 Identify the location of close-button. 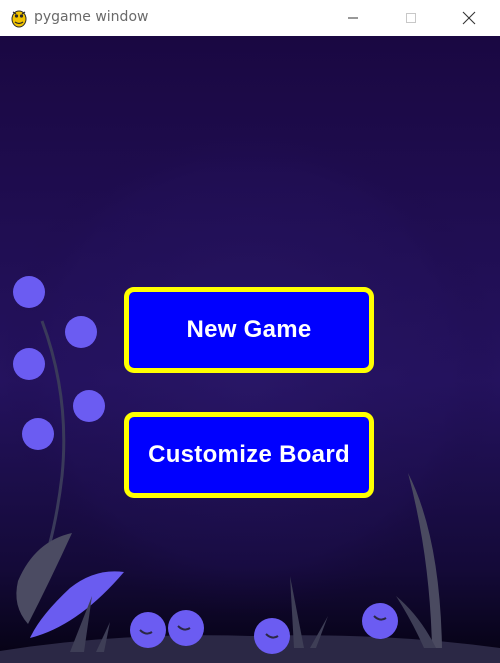
(469, 18).